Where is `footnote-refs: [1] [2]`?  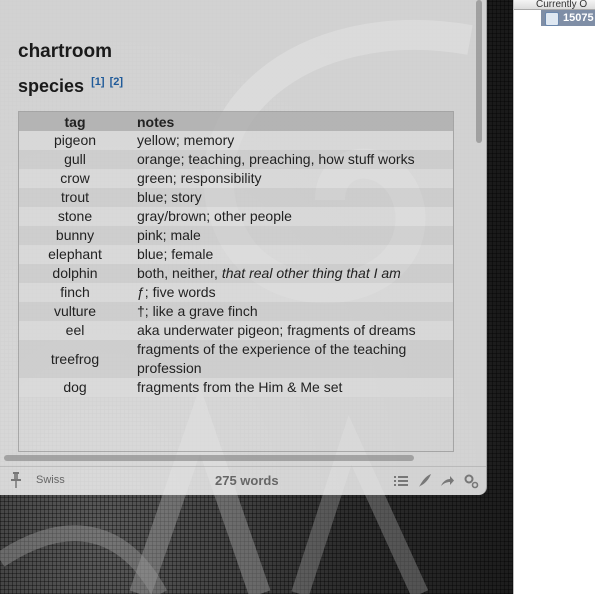 footnote-refs: [1] [2] is located at coordinates (106, 82).